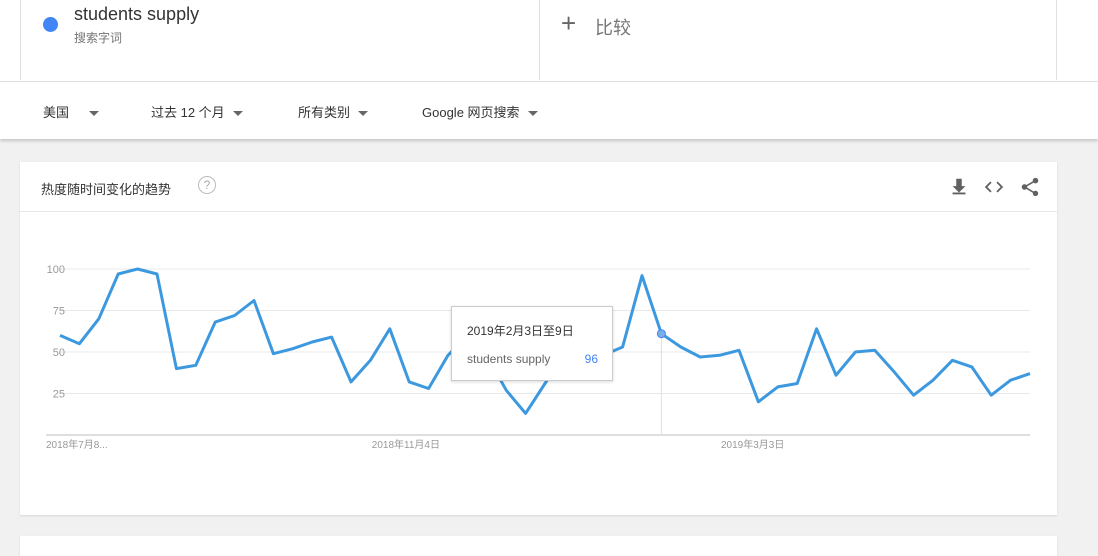 Image resolution: width=1098 pixels, height=556 pixels. I want to click on y-tick-label: 50, so click(59, 353).